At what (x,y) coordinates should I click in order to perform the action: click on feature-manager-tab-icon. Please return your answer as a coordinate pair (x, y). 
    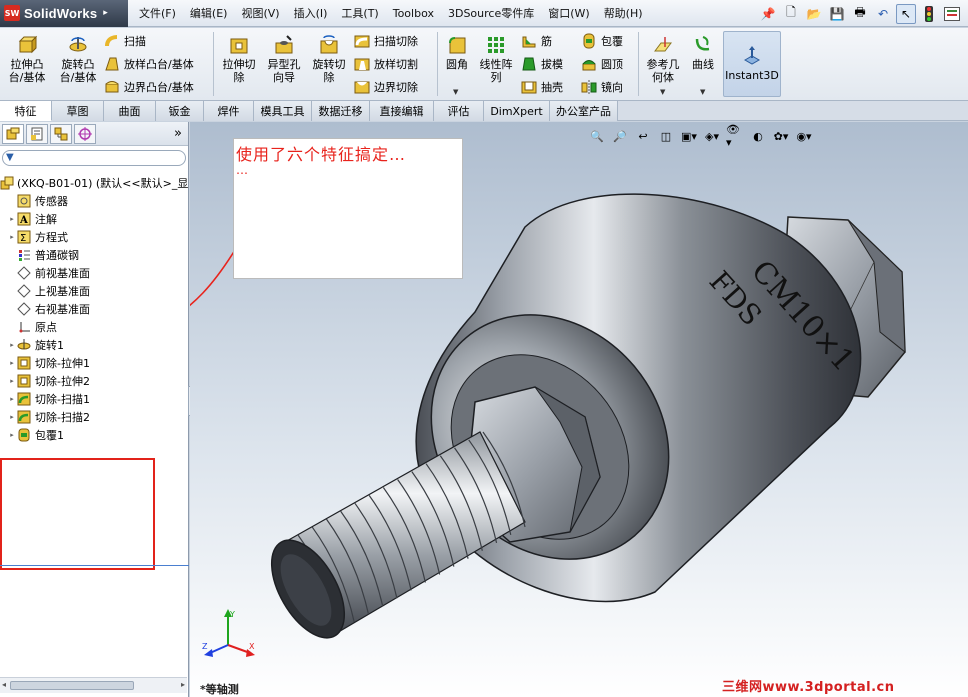
    Looking at the image, I should click on (13, 133).